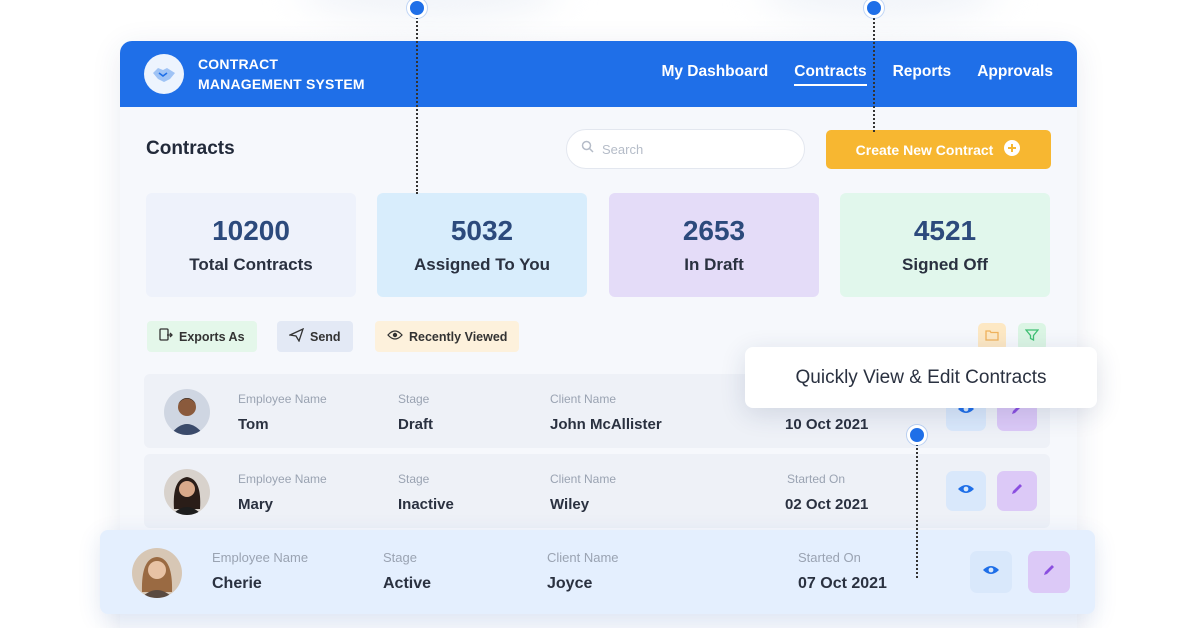 The width and height of the screenshot is (1196, 628). I want to click on stat-value: 5032, so click(482, 230).